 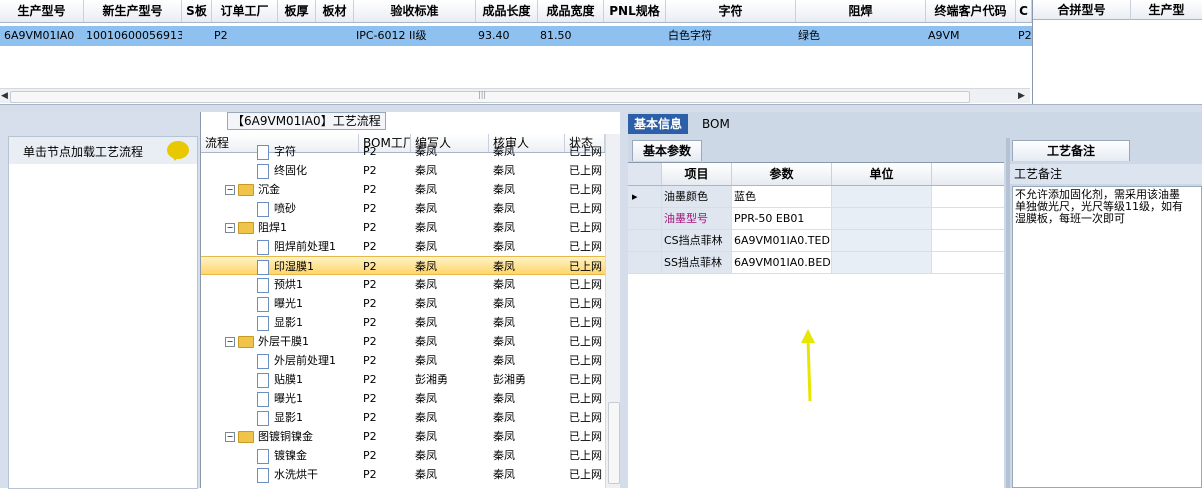 I want to click on param-item: SS挡点菲林, so click(x=697, y=262).